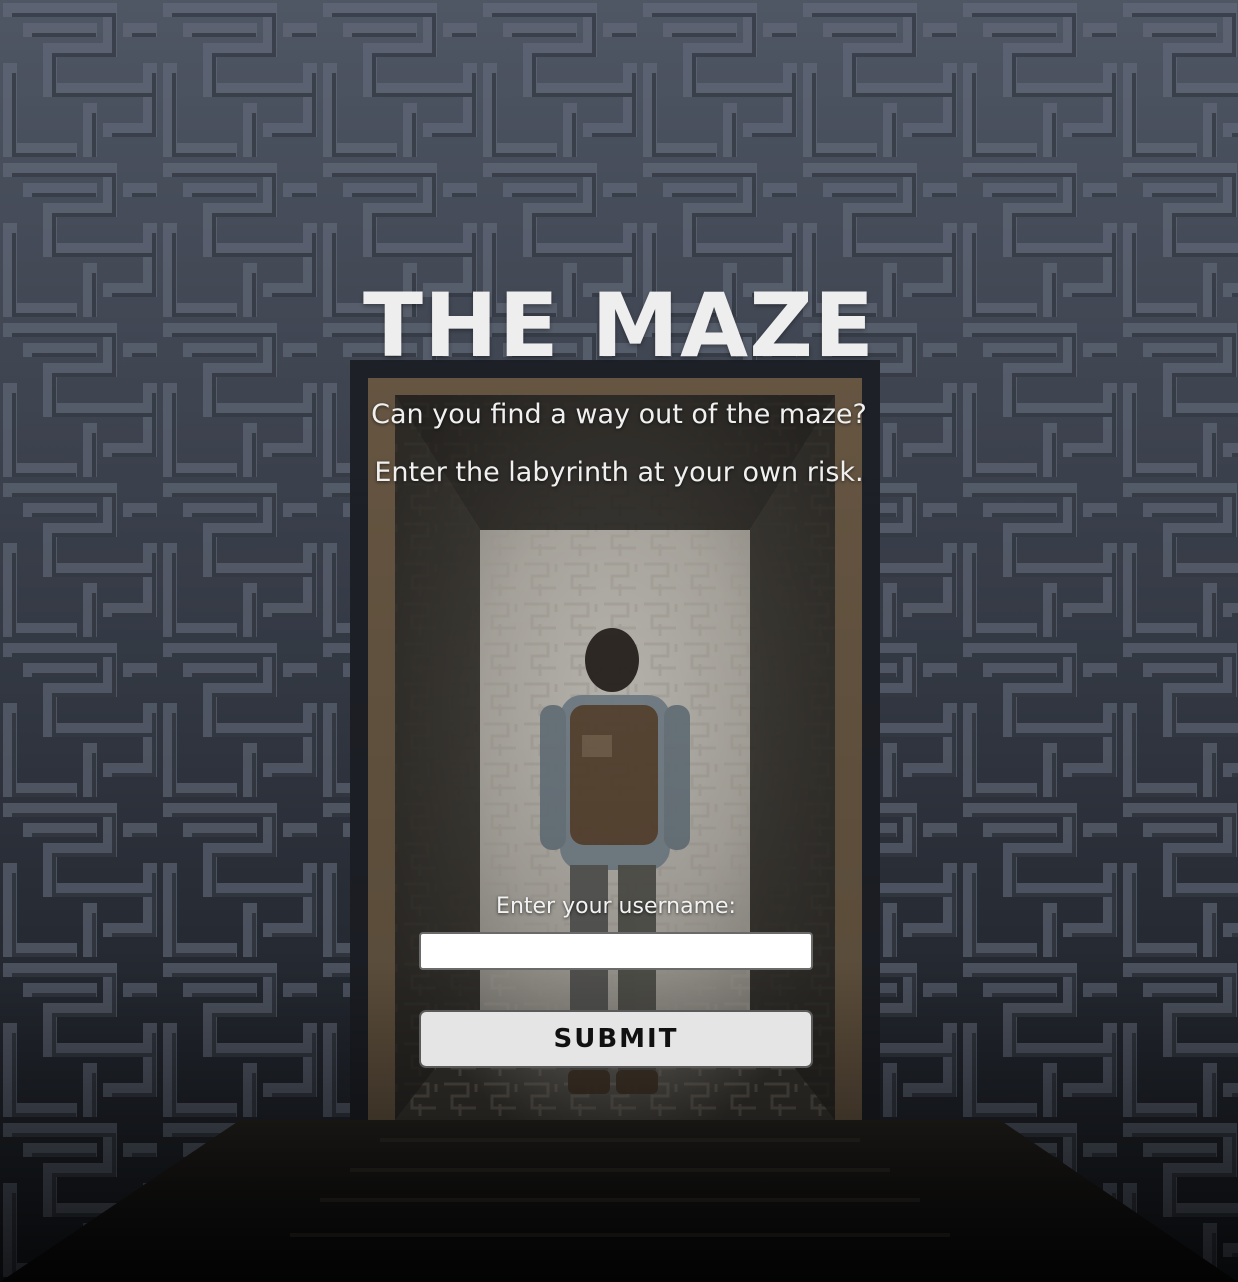  I want to click on submit-button: SUBMIT, so click(616, 1039).